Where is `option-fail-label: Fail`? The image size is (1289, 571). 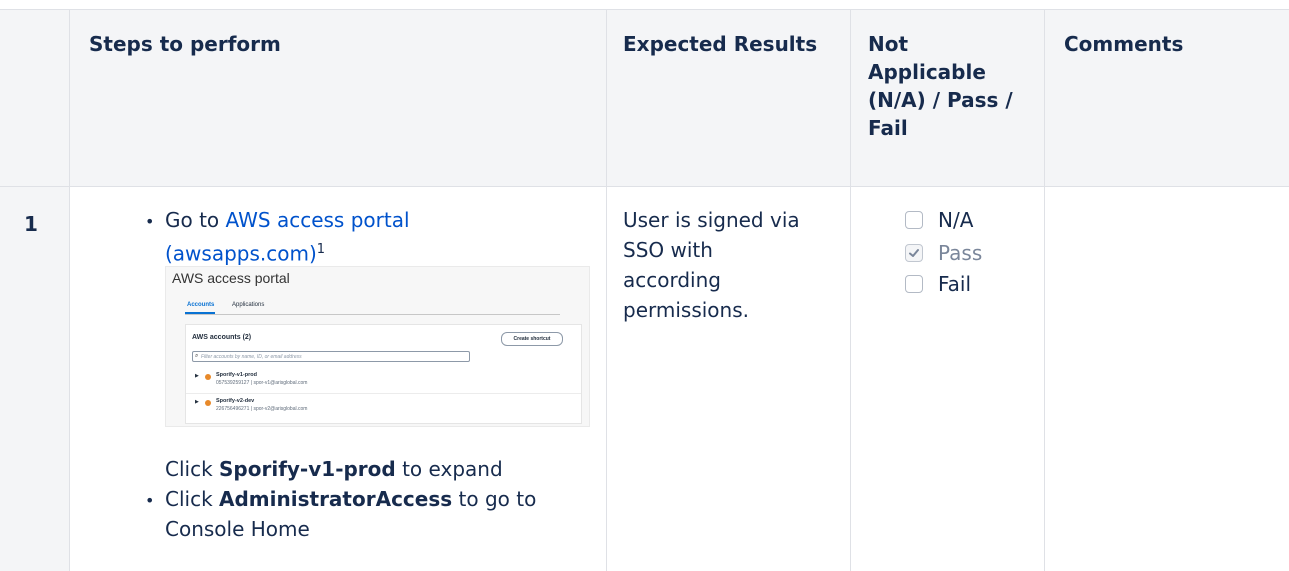
option-fail-label: Fail is located at coordinates (955, 284).